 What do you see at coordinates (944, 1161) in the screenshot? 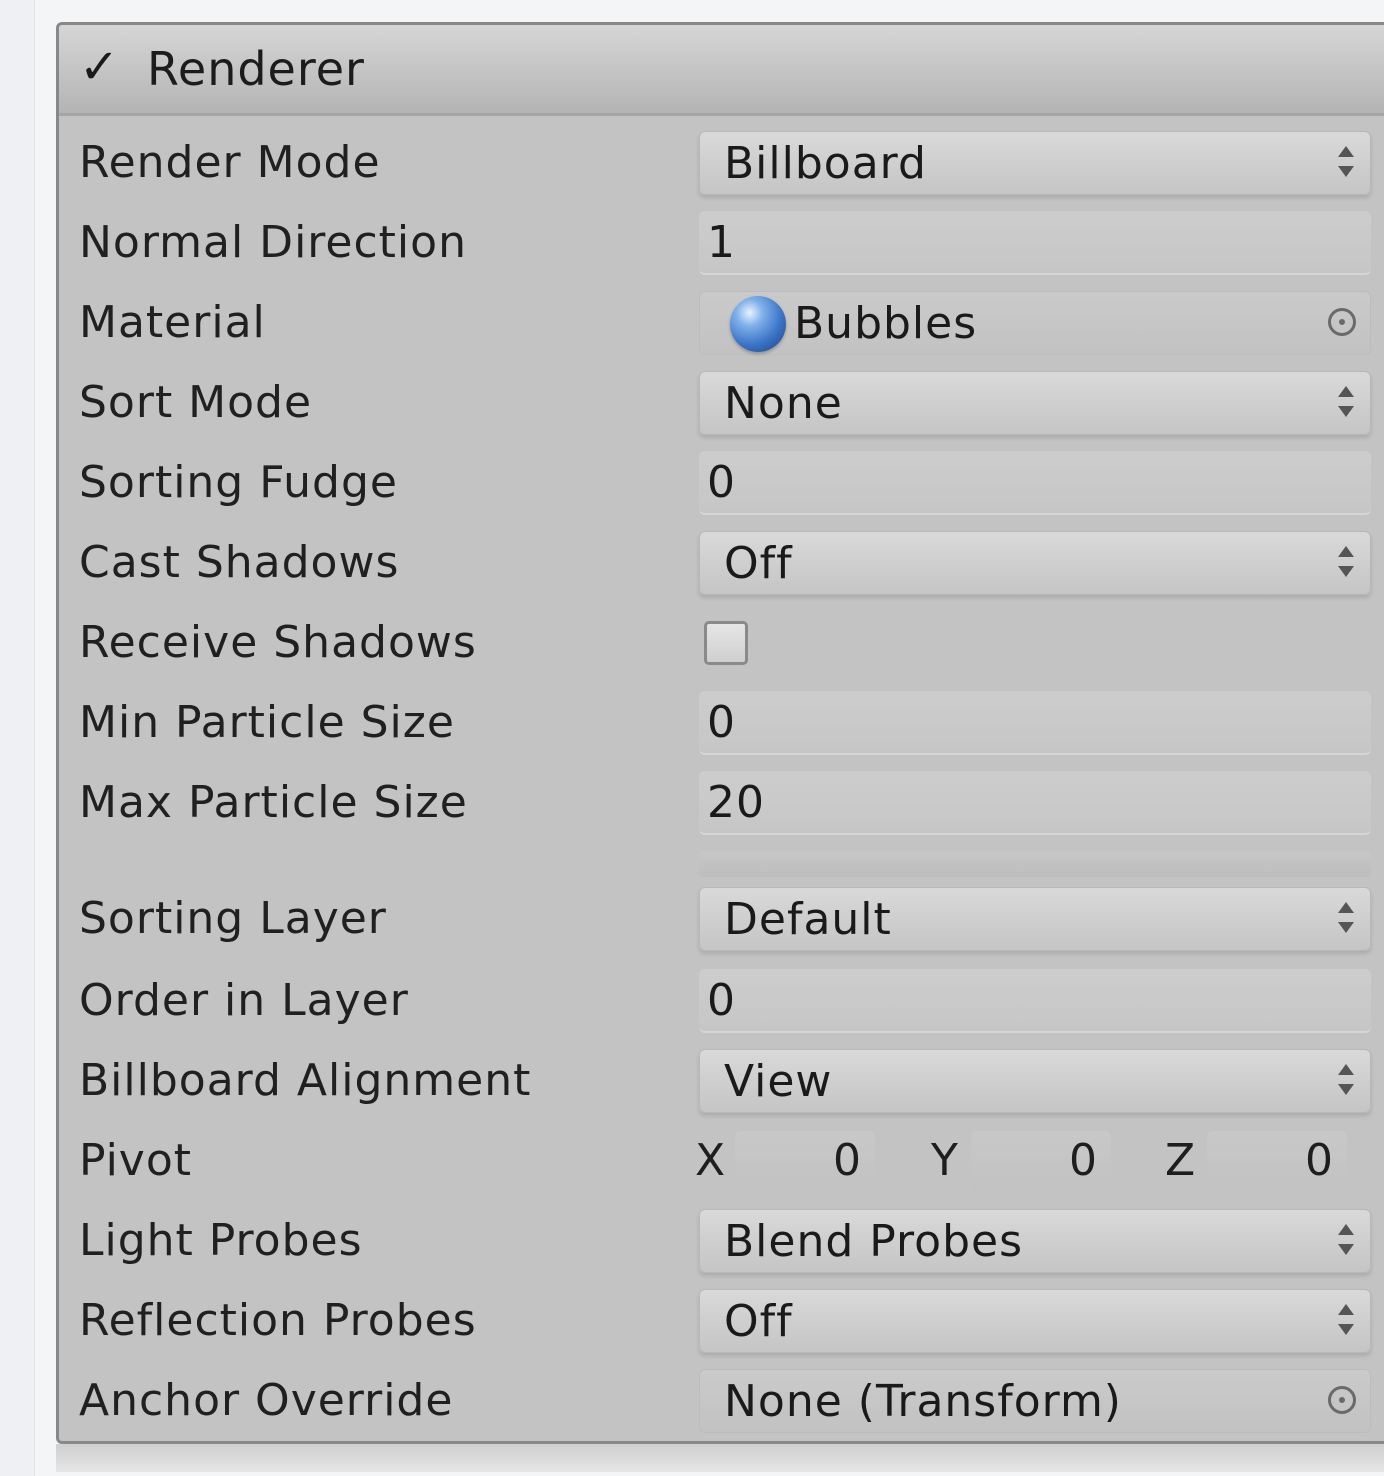
I see `pivot-y-label: Y` at bounding box center [944, 1161].